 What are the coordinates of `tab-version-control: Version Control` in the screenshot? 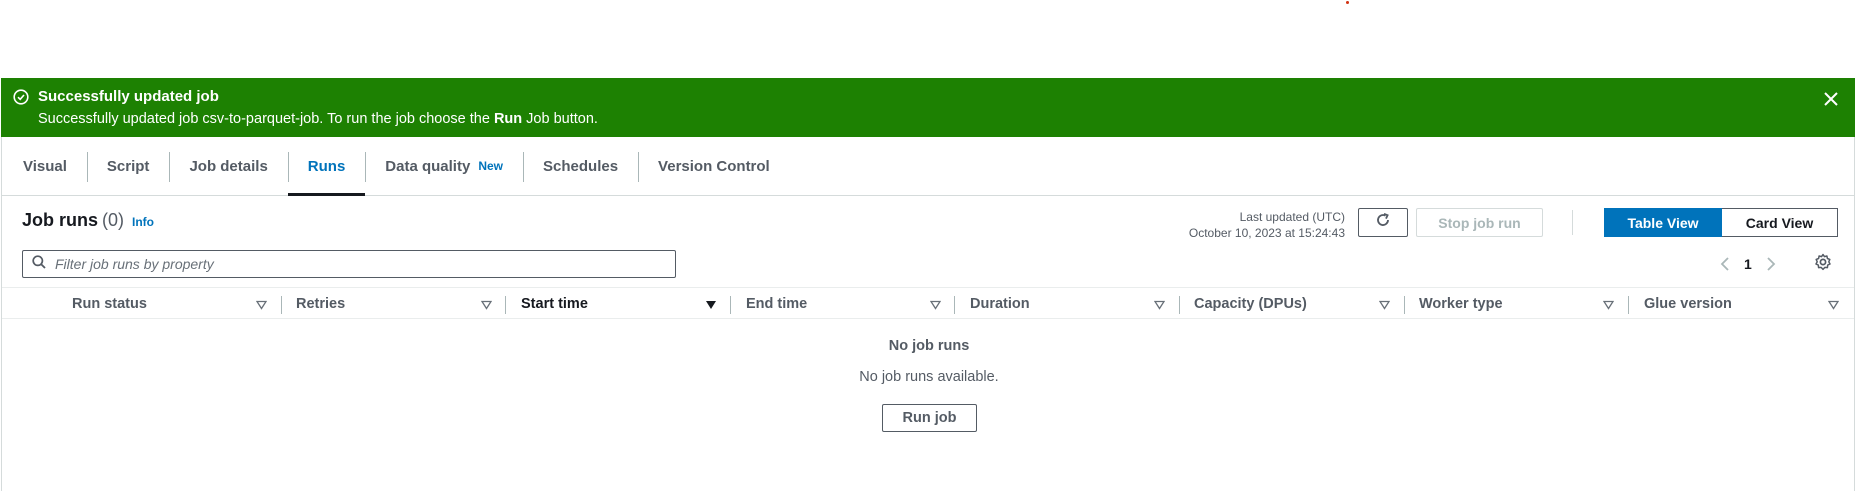 It's located at (714, 166).